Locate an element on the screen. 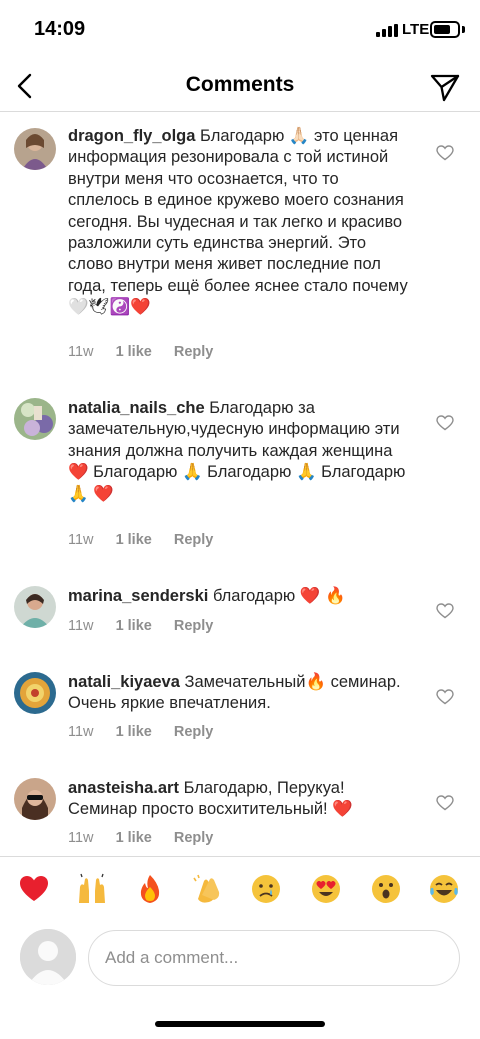  home-indicator is located at coordinates (240, 1024).